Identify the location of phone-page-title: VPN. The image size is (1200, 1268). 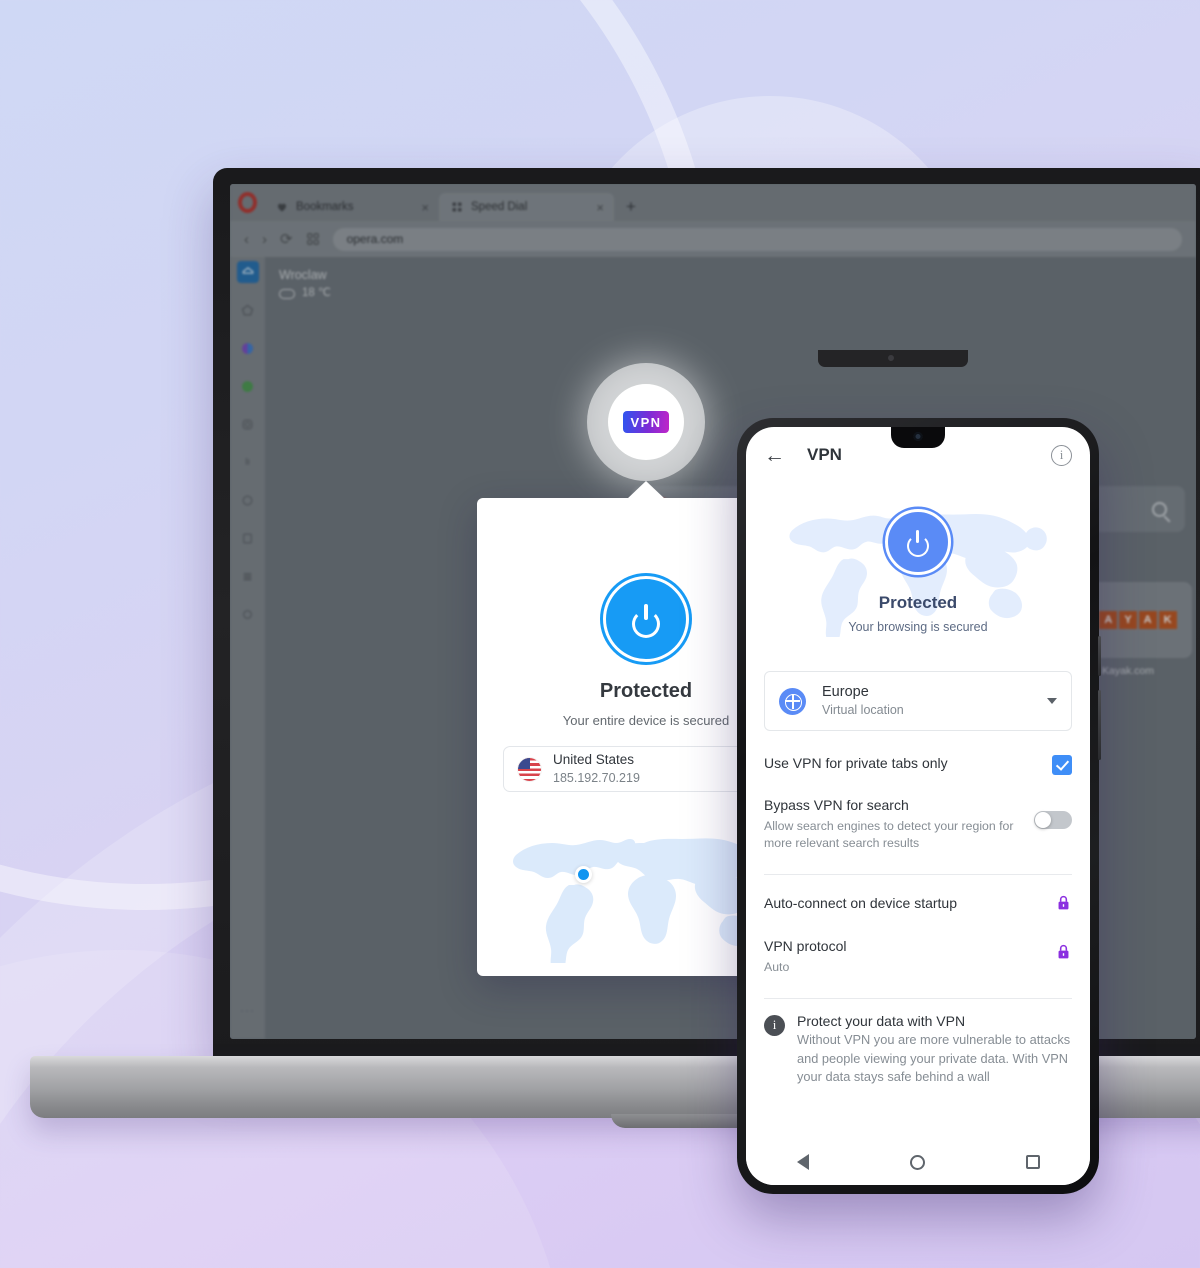
(824, 454).